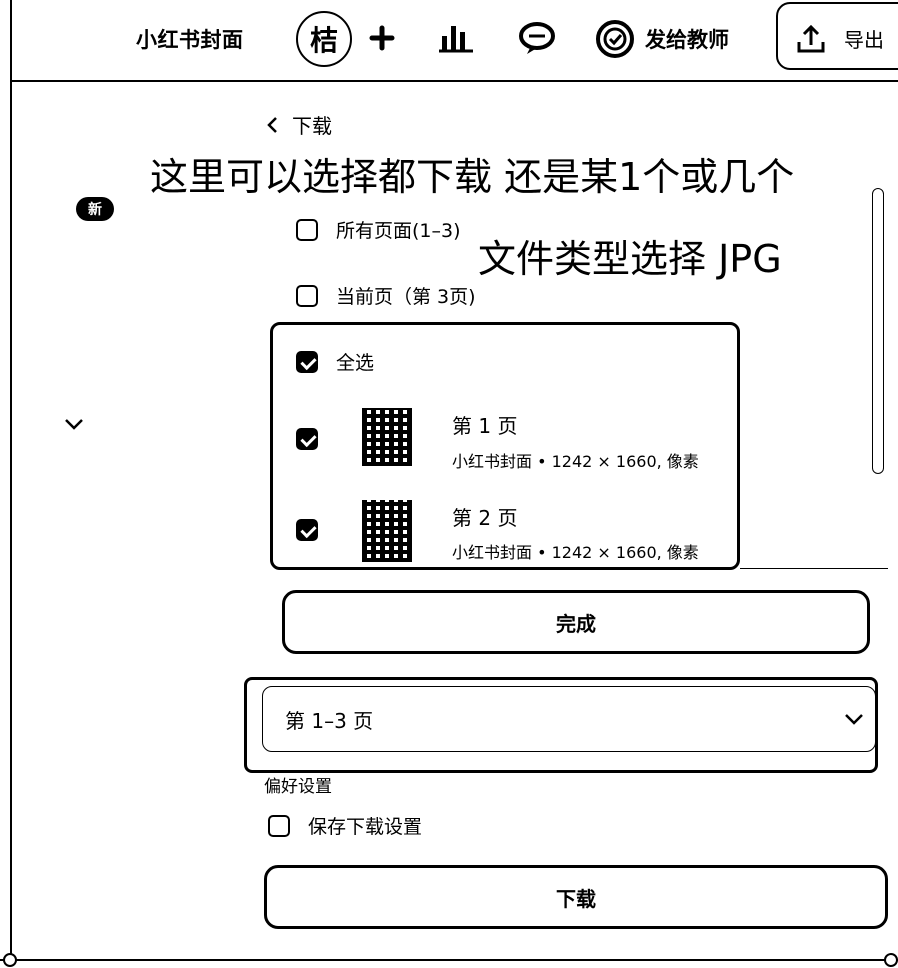 The width and height of the screenshot is (898, 968). Describe the element at coordinates (569, 719) in the screenshot. I see `page-range-select: 第 1–3 页` at that location.